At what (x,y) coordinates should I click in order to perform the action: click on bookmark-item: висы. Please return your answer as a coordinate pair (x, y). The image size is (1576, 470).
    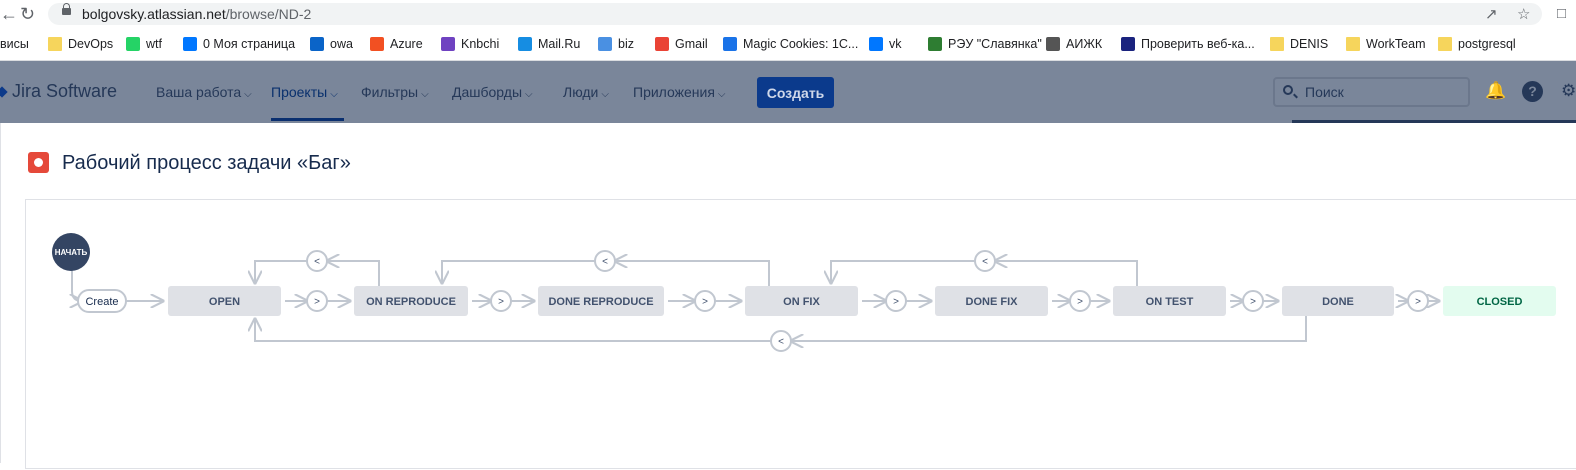
    Looking at the image, I should click on (14, 44).